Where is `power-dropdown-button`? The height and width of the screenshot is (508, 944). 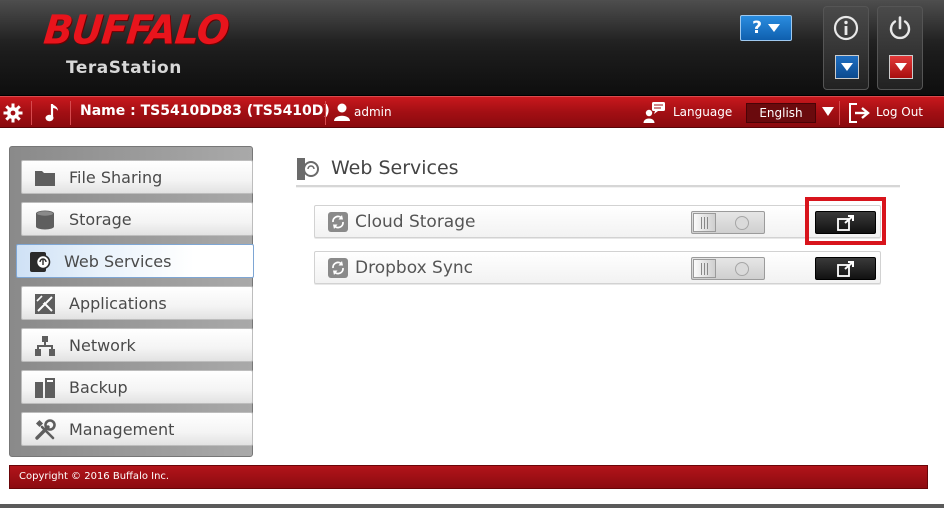 power-dropdown-button is located at coordinates (901, 67).